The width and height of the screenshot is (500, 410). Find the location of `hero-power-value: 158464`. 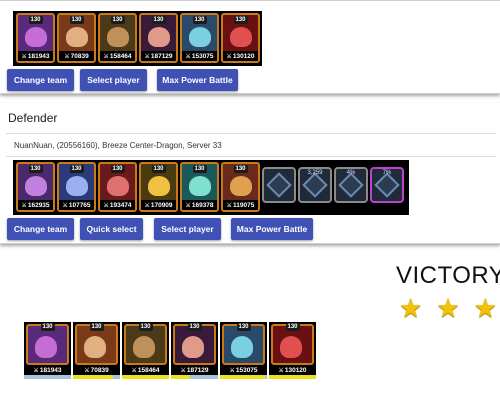

hero-power-value: 158464 is located at coordinates (120, 56).